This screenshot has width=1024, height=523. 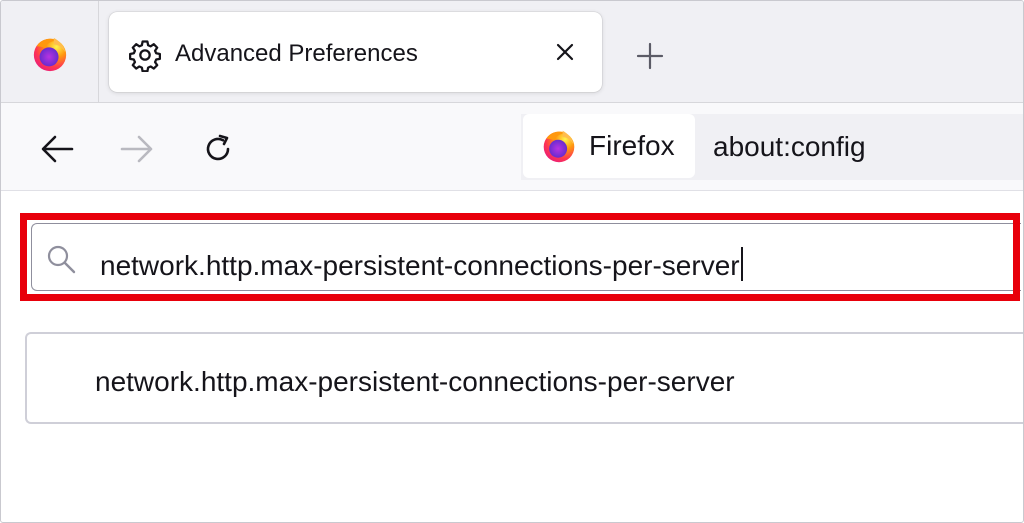 I want to click on url-text: about:config, so click(x=789, y=147).